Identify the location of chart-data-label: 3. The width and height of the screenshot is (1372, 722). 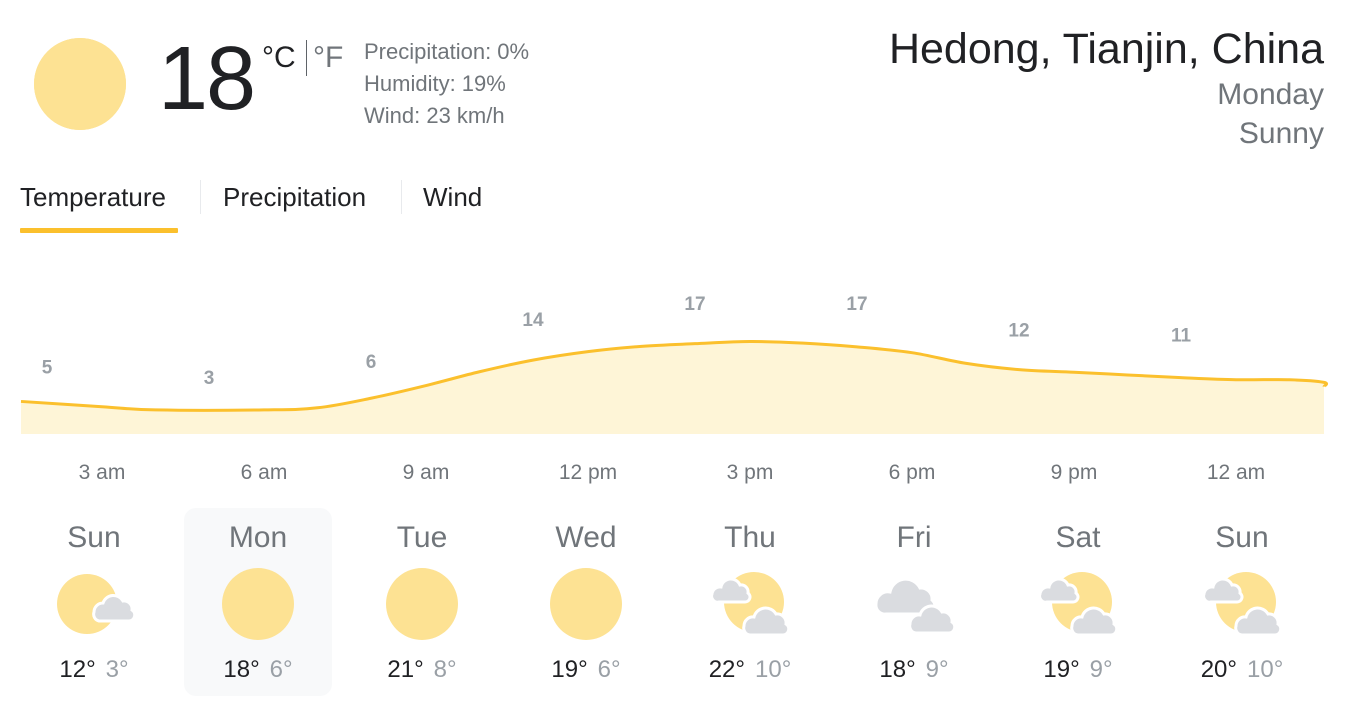
(209, 378).